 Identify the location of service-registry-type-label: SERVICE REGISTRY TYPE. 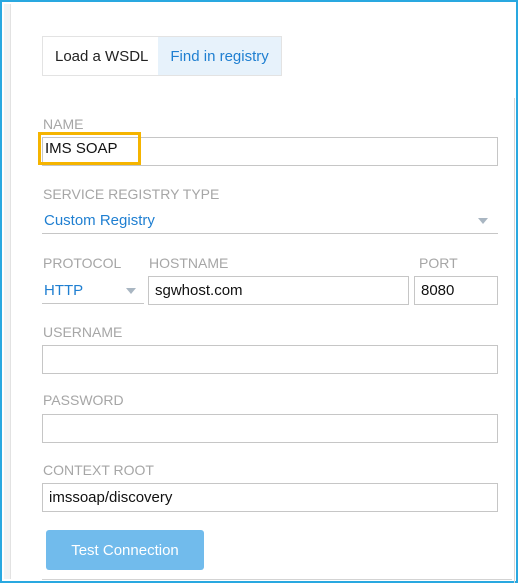
(131, 194).